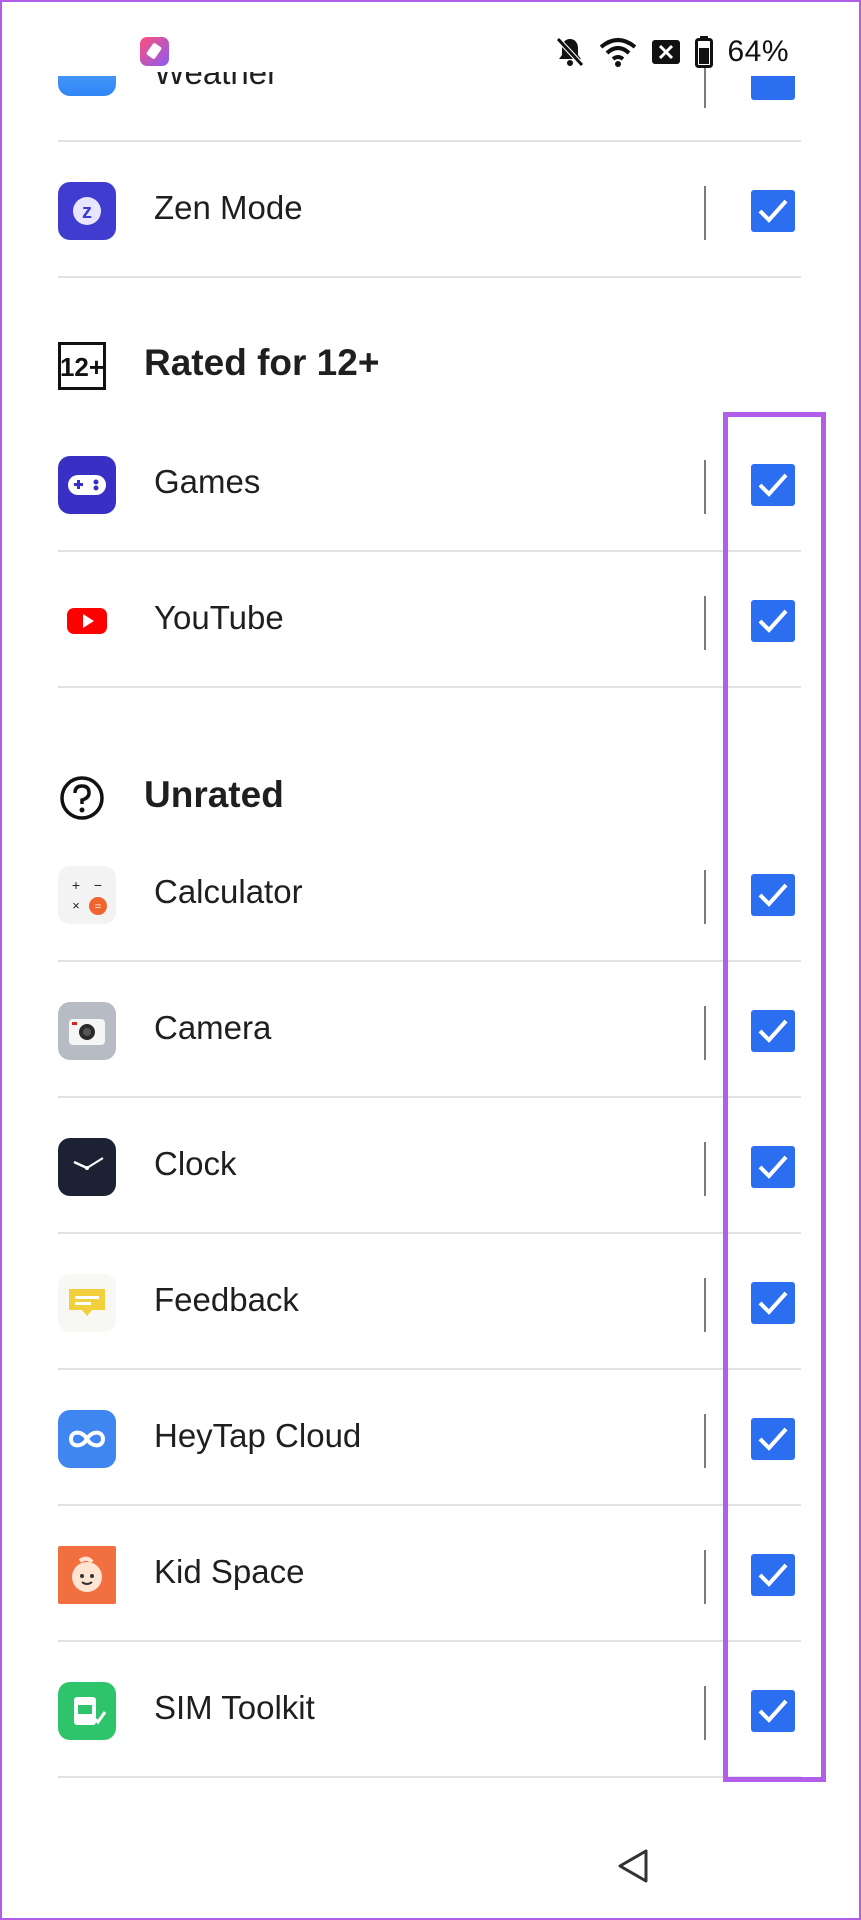 The width and height of the screenshot is (861, 1920). I want to click on list-item-calculator: + − × = Calculator, so click(430, 894).